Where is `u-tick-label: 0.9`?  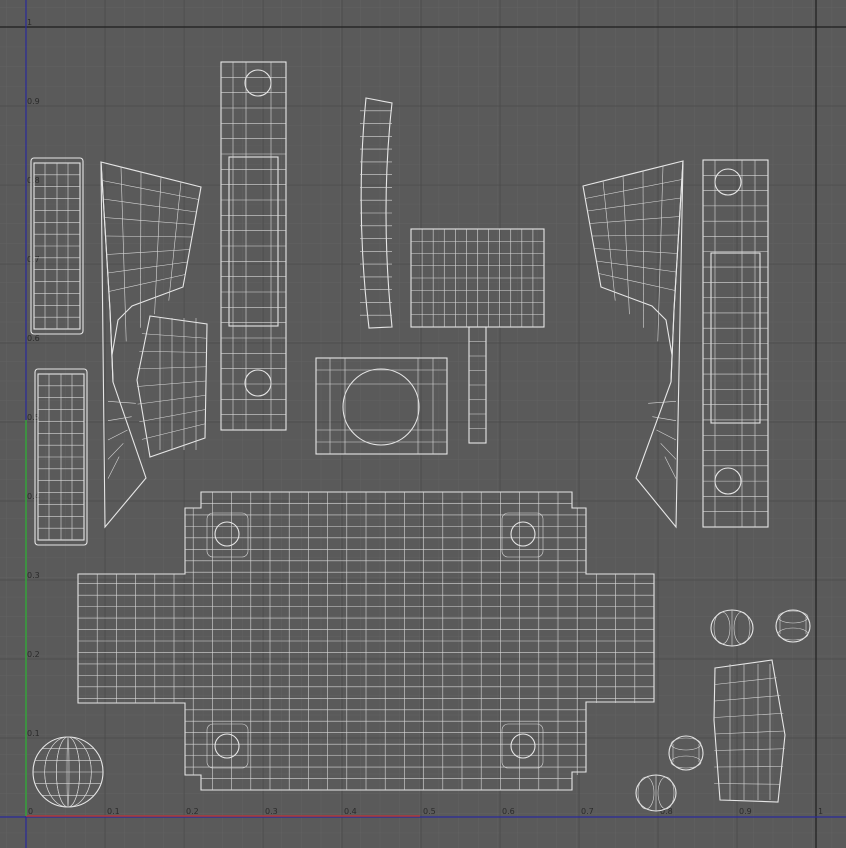
u-tick-label: 0.9 is located at coordinates (745, 811).